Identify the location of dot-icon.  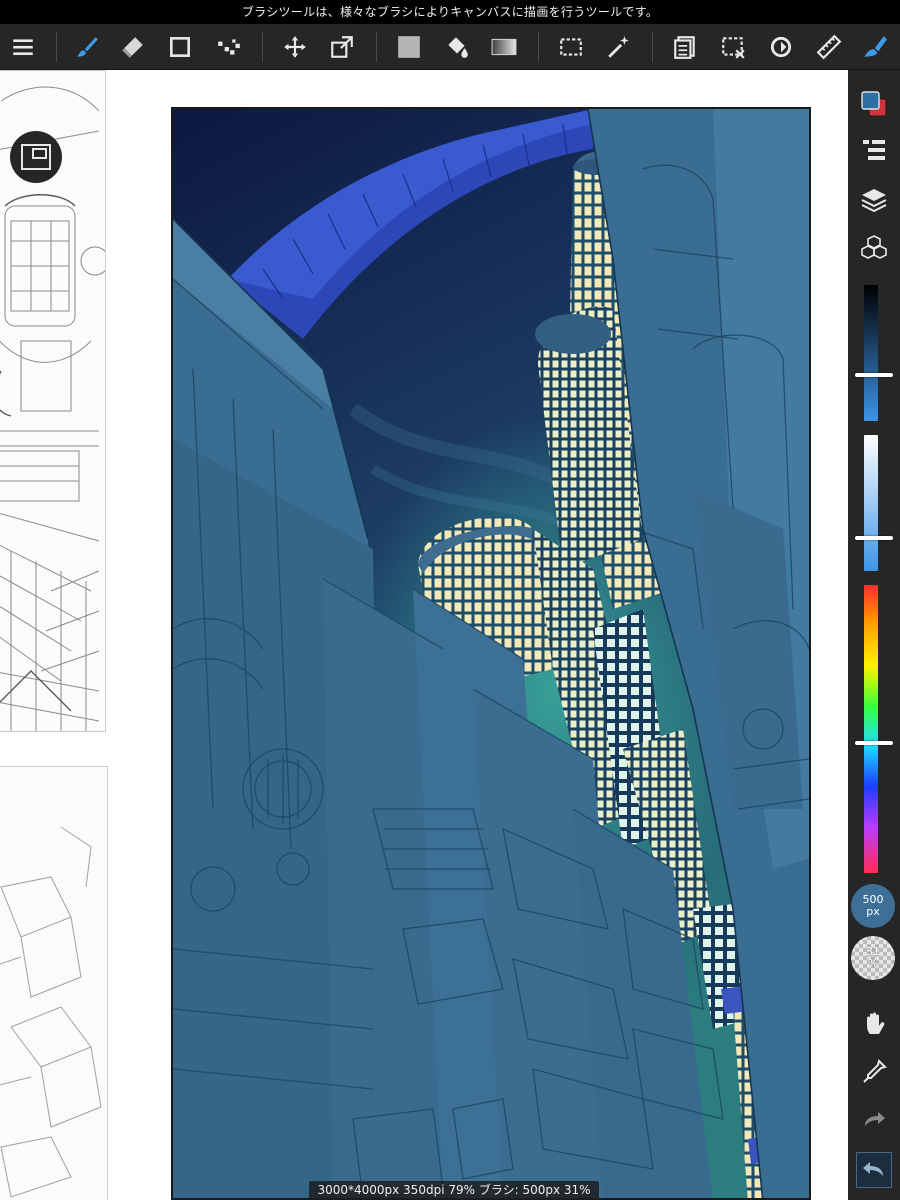
(229, 47).